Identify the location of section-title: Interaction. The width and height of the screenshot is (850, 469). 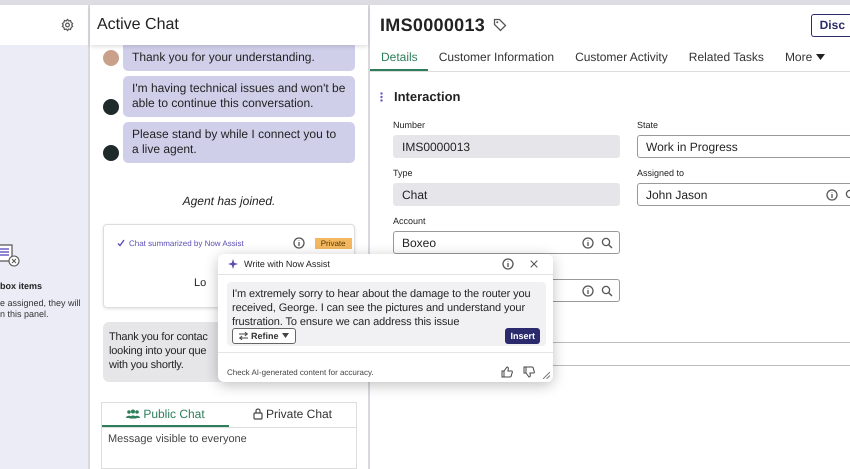
(427, 96).